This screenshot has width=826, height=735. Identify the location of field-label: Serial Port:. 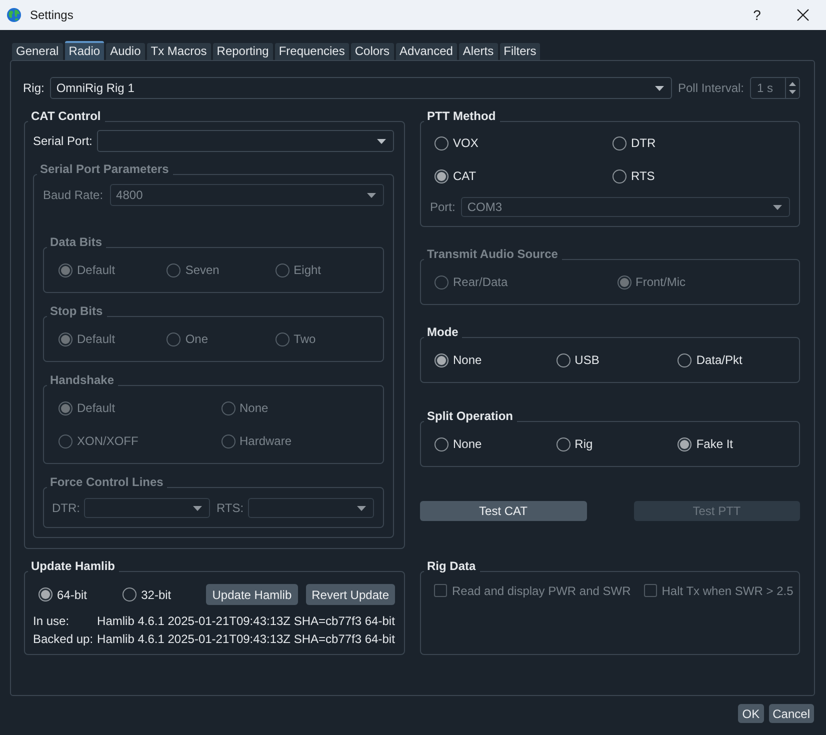
(62, 141).